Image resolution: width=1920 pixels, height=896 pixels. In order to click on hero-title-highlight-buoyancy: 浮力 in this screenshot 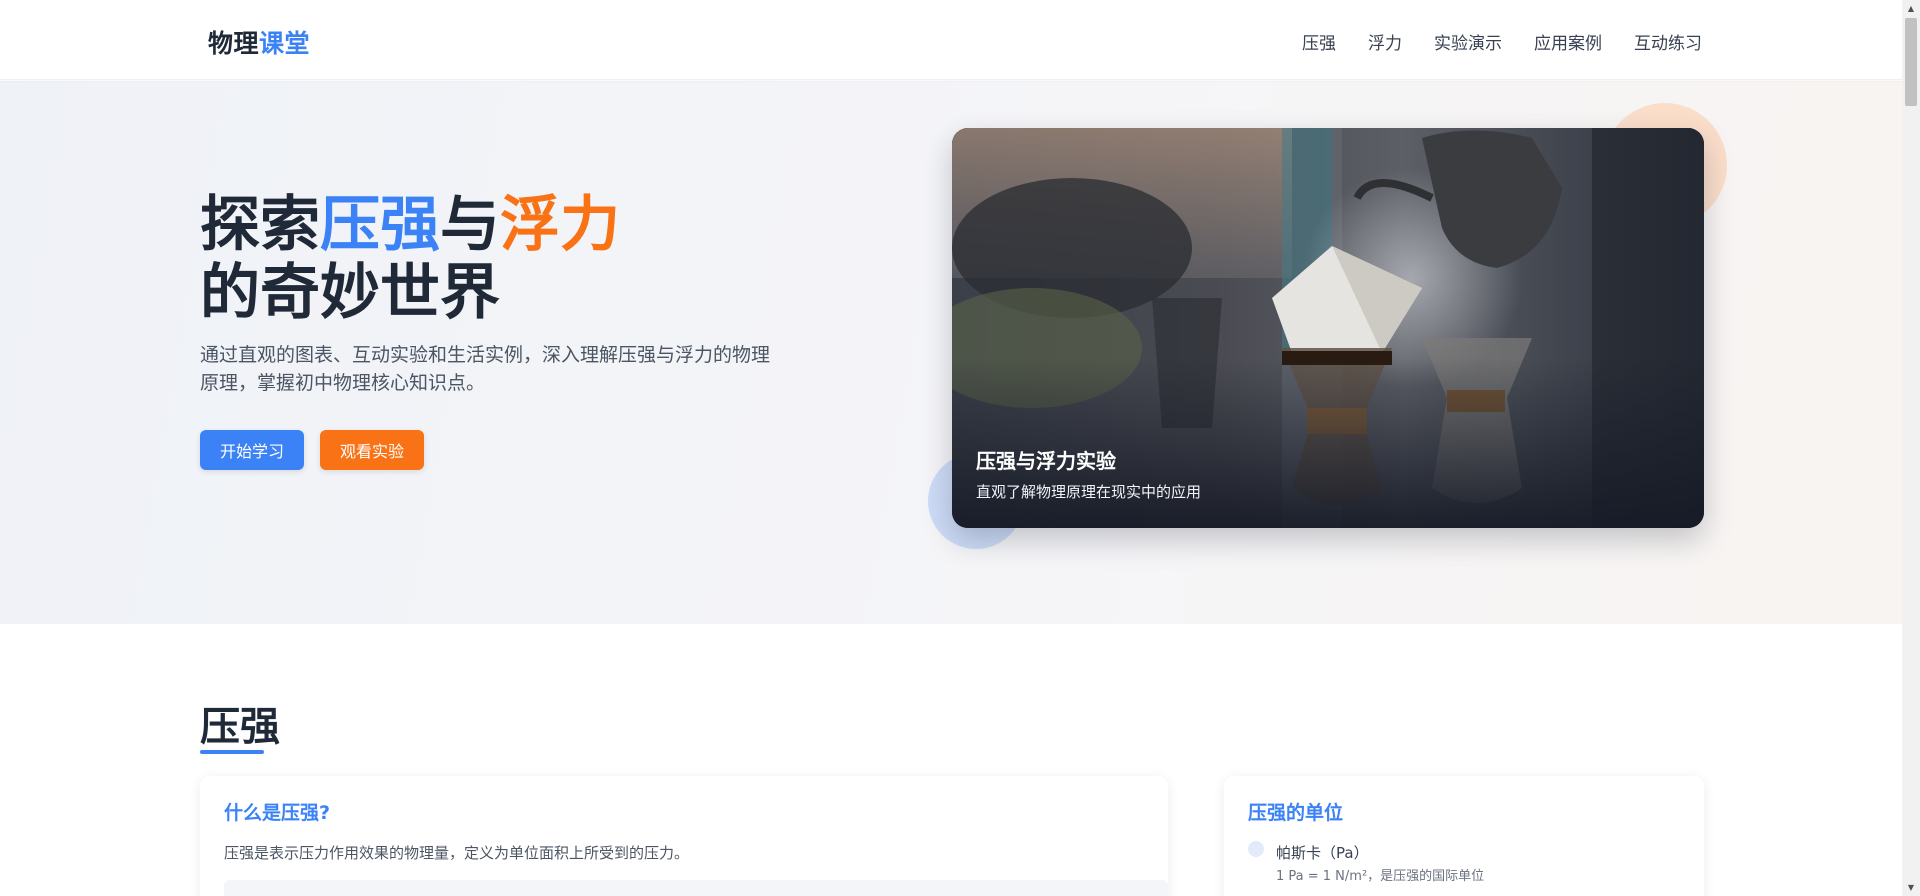, I will do `click(560, 225)`.